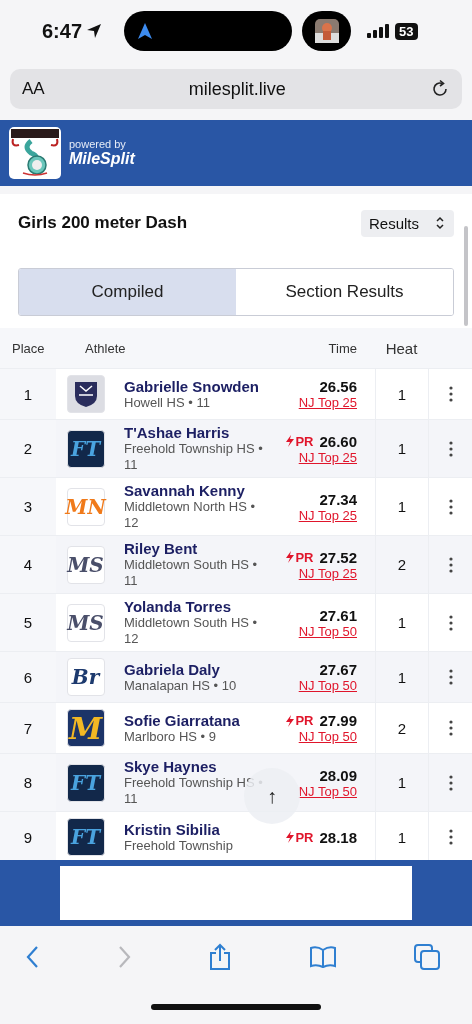 The height and width of the screenshot is (1024, 472). Describe the element at coordinates (172, 829) in the screenshot. I see `athlete-name-link: Kristin Sibilia` at that location.